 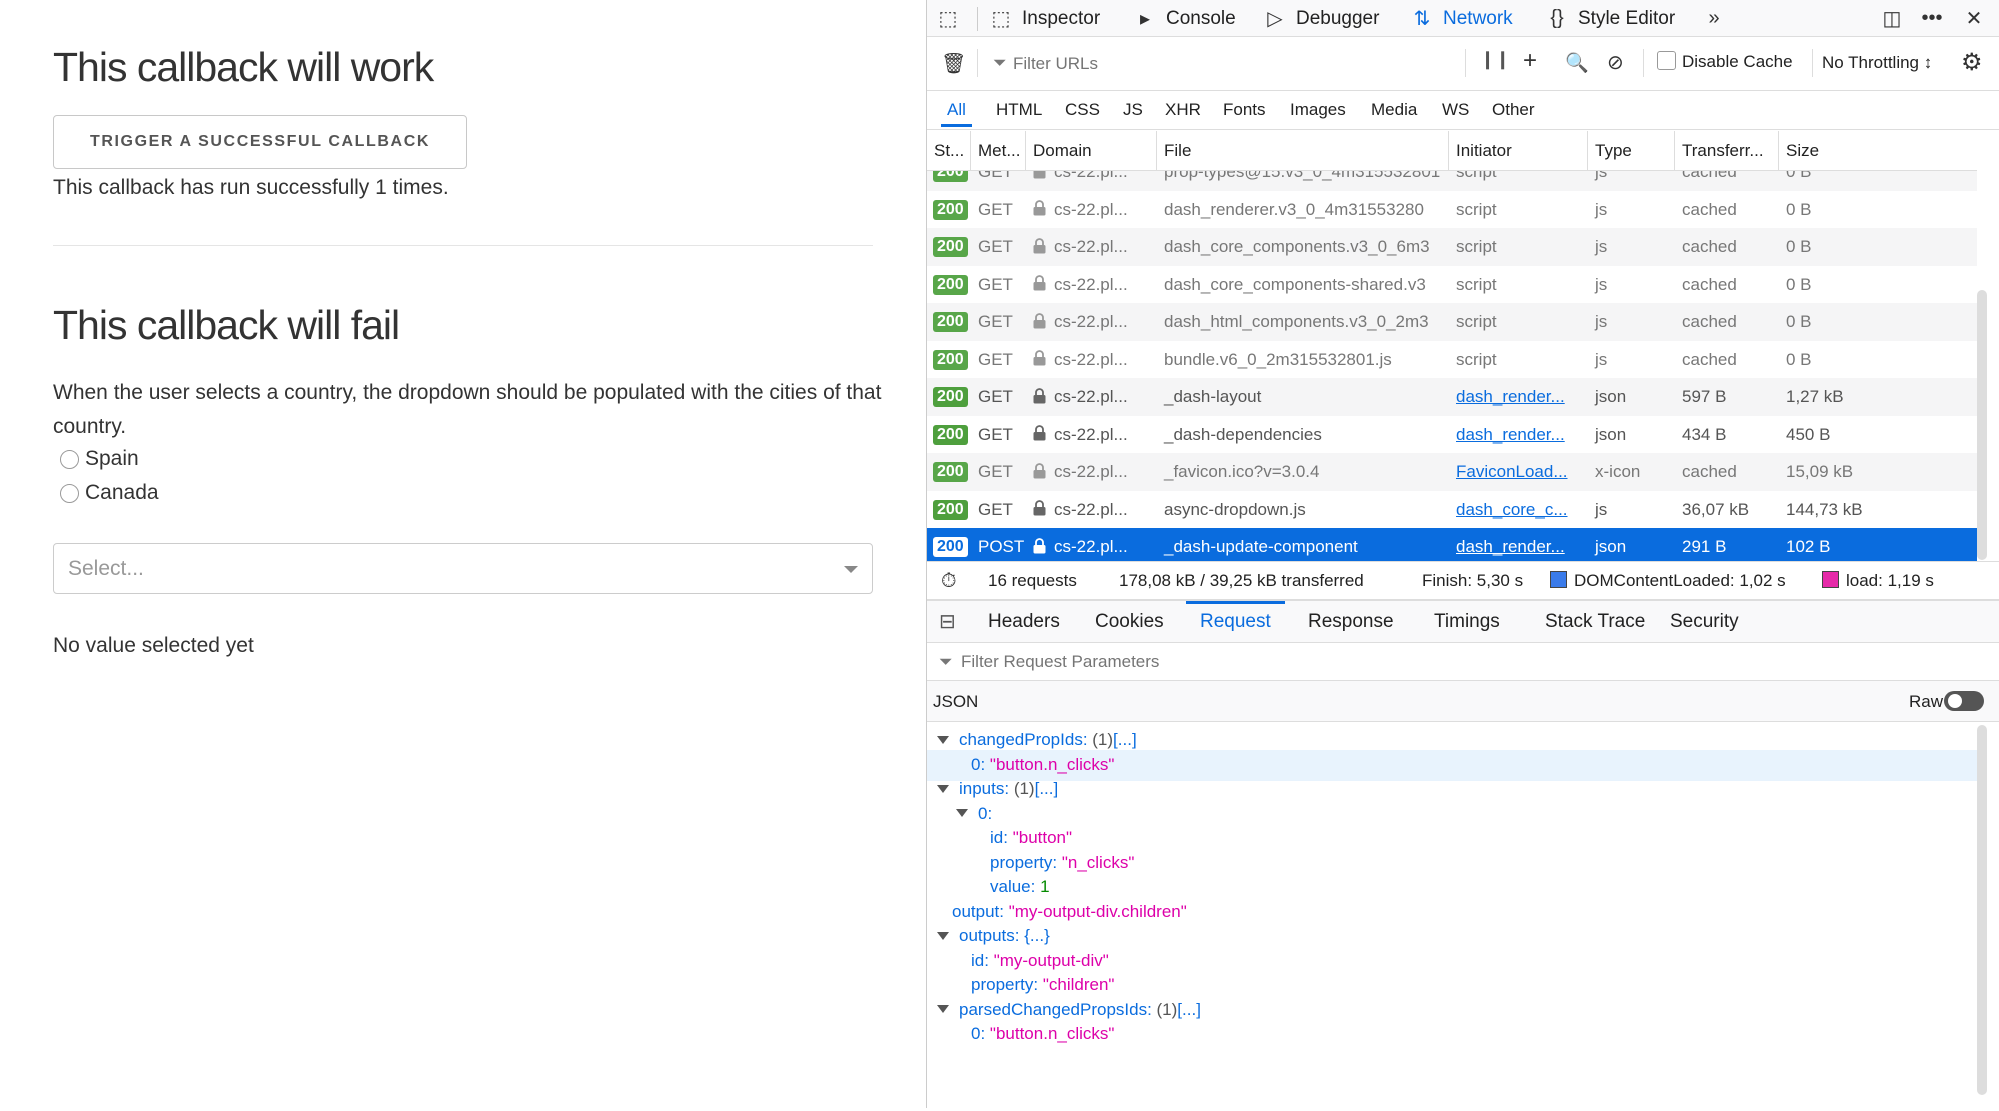 I want to click on disable-cache-checkbox: Disable Cache, so click(x=1725, y=61).